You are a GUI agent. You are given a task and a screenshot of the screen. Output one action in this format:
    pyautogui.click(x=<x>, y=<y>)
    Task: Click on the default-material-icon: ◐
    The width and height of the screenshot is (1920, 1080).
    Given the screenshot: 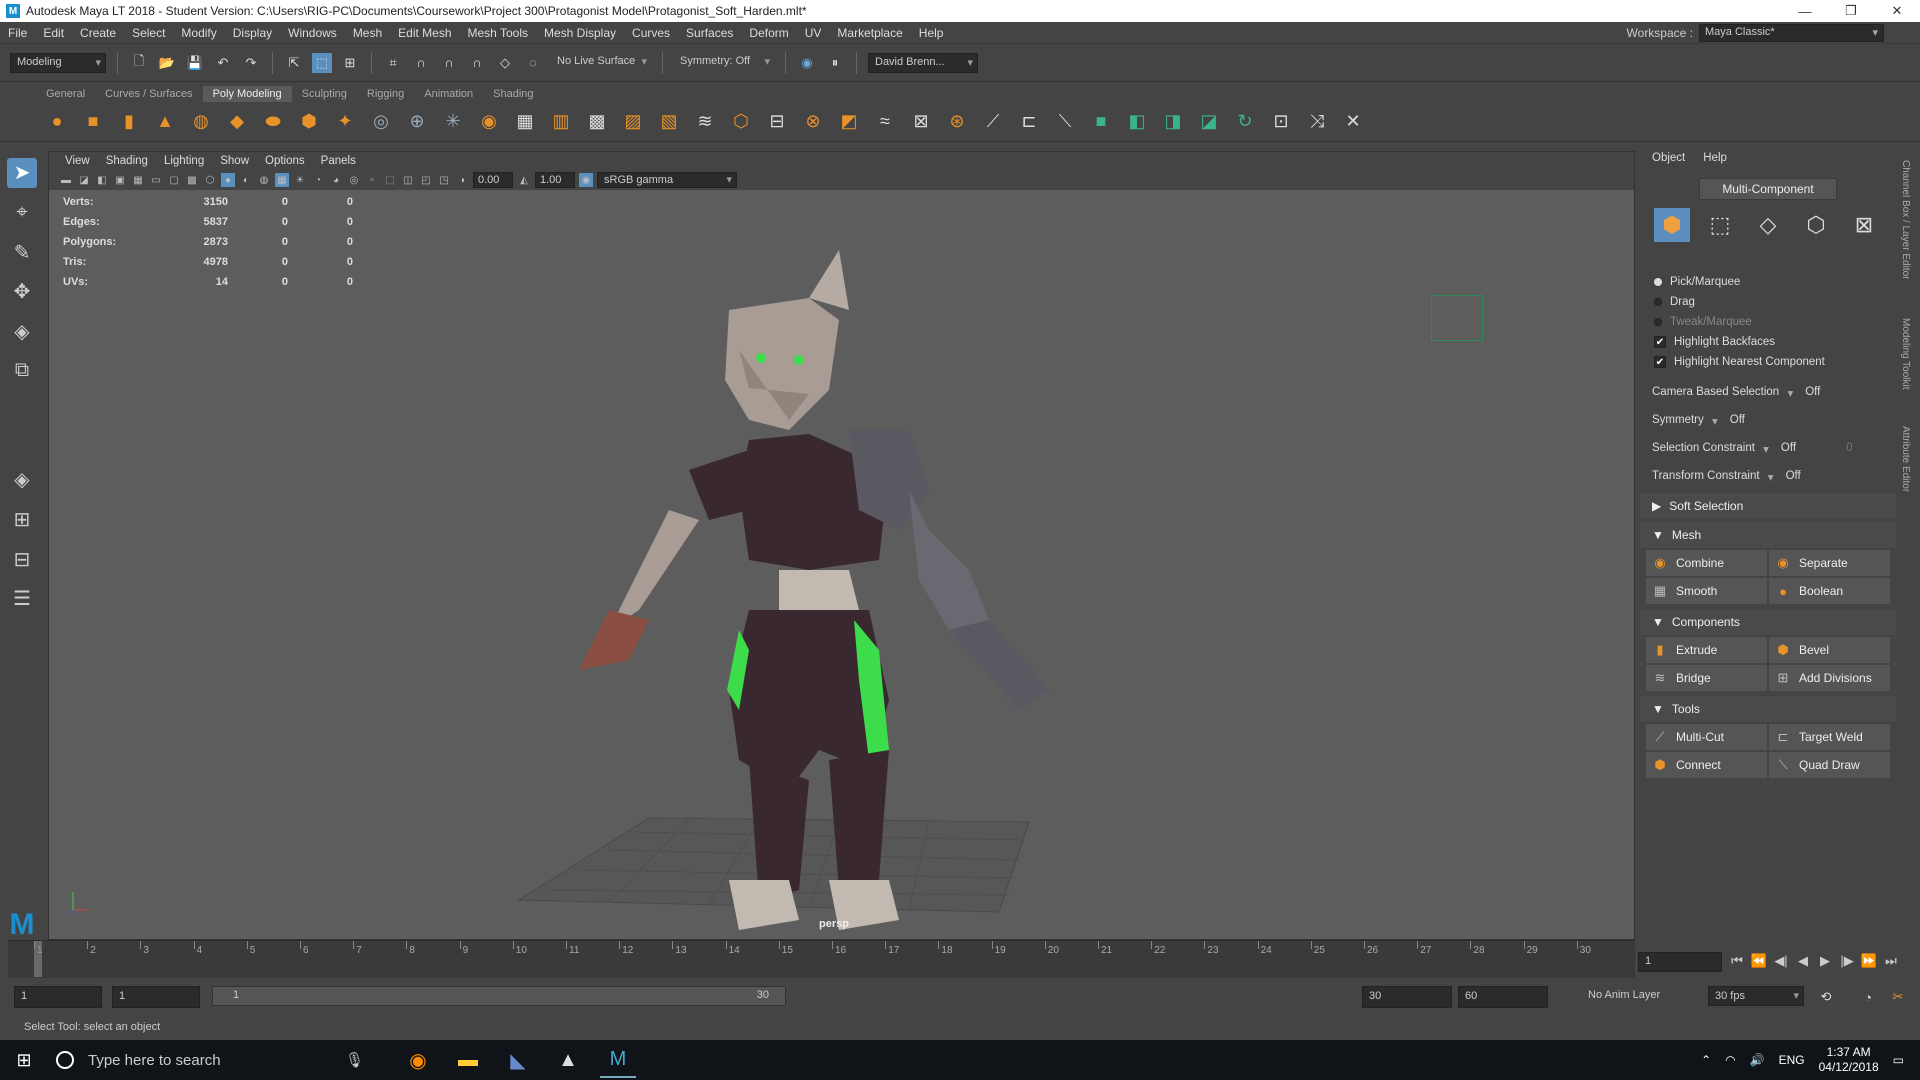 What is the action you would take?
    pyautogui.click(x=246, y=180)
    